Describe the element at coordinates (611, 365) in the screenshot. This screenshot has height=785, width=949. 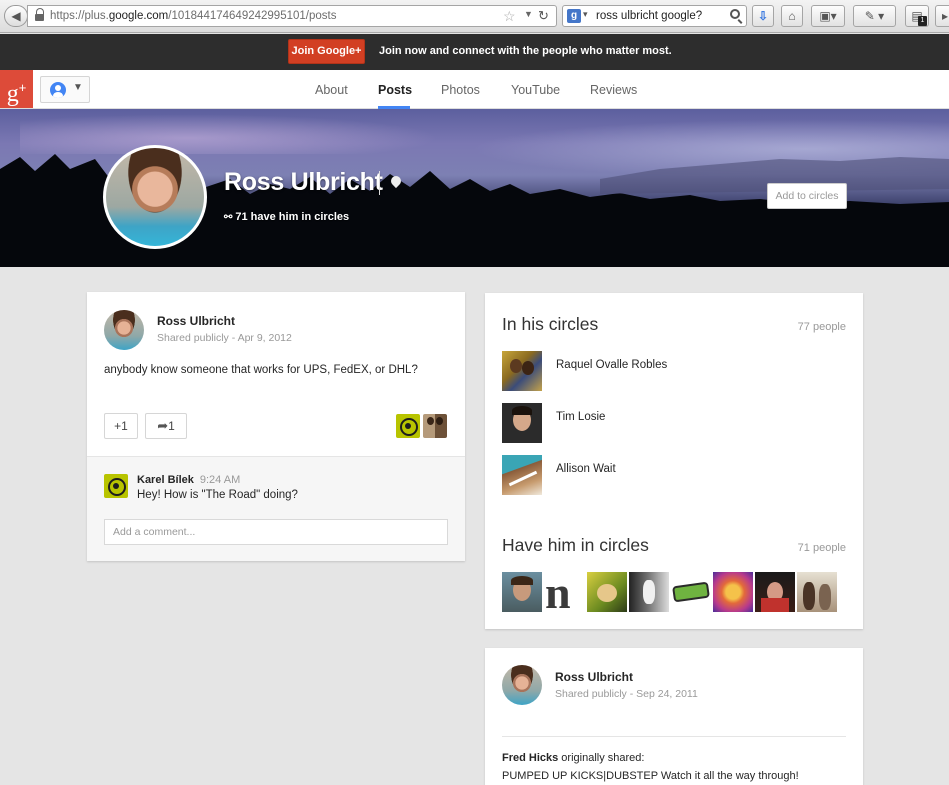
I see `person-name: Raquel Ovalle Robles` at that location.